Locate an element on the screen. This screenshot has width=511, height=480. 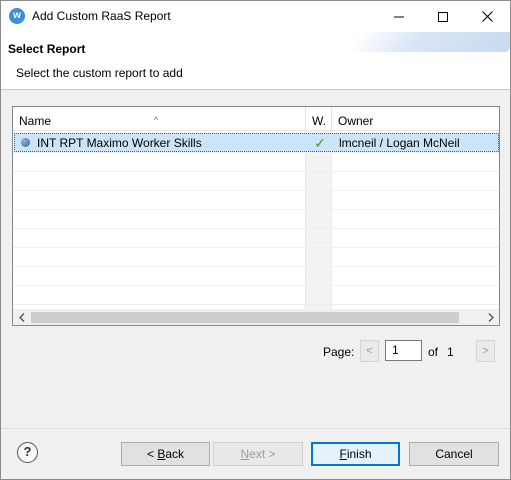
chevron-right-icon is located at coordinates (491, 317).